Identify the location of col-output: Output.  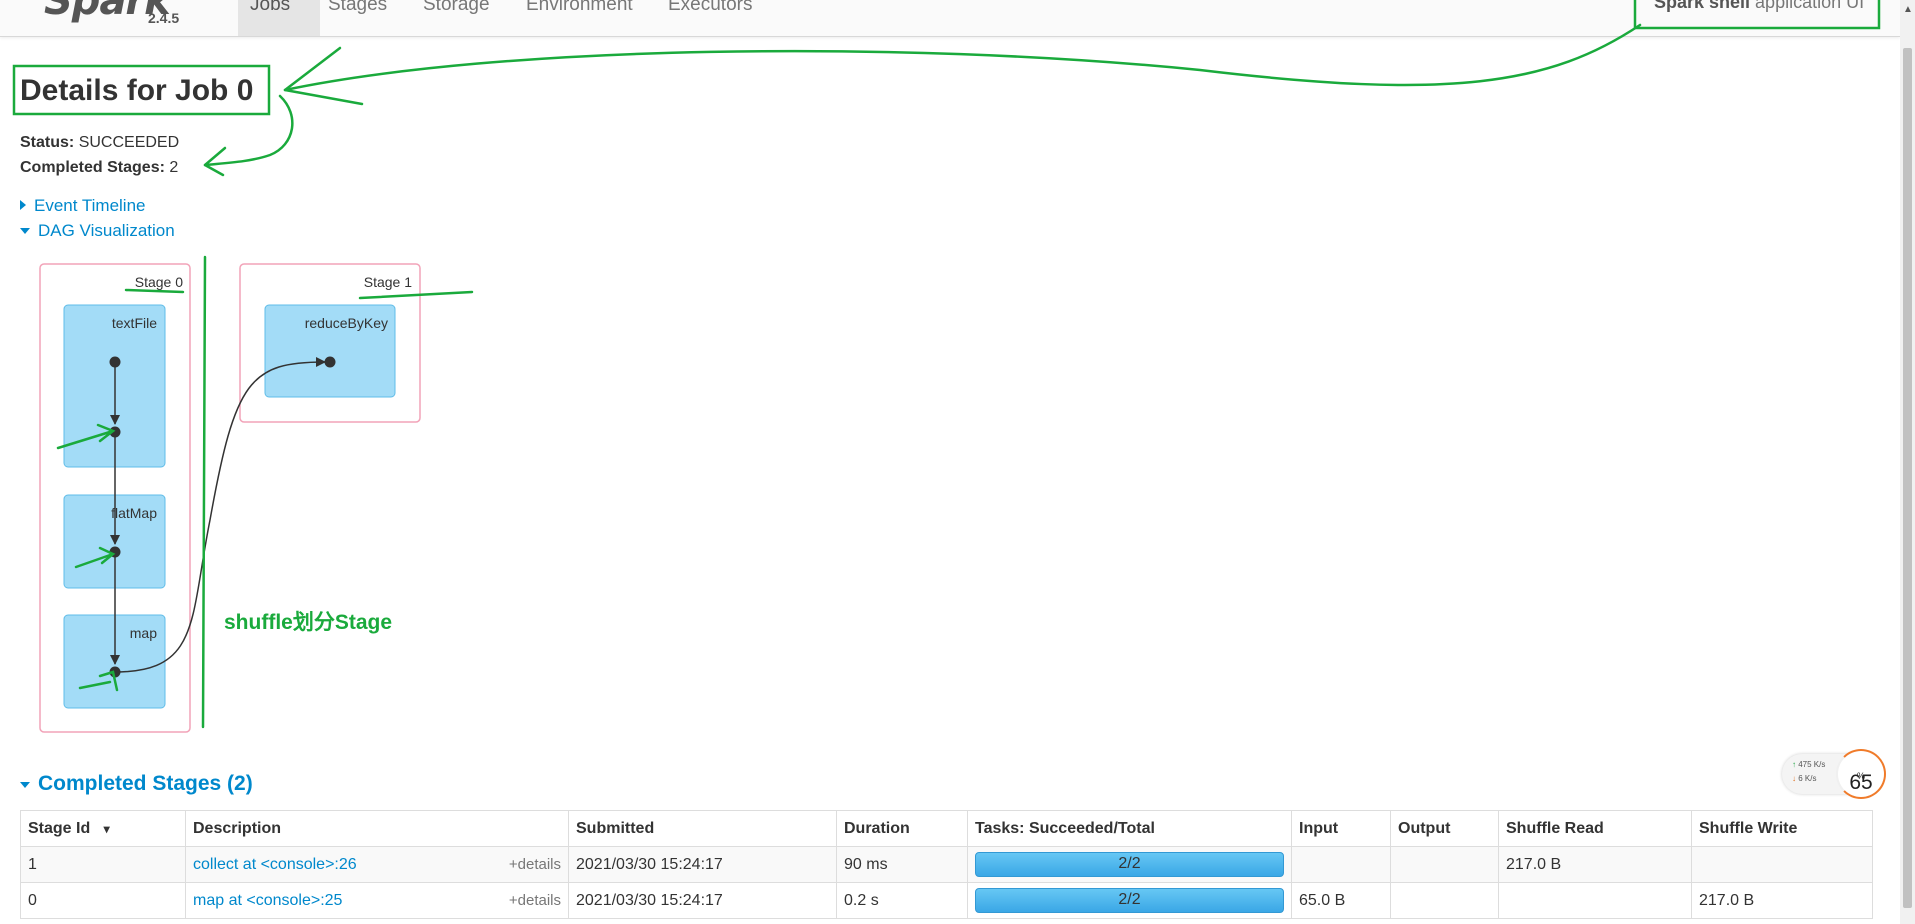
(1444, 828).